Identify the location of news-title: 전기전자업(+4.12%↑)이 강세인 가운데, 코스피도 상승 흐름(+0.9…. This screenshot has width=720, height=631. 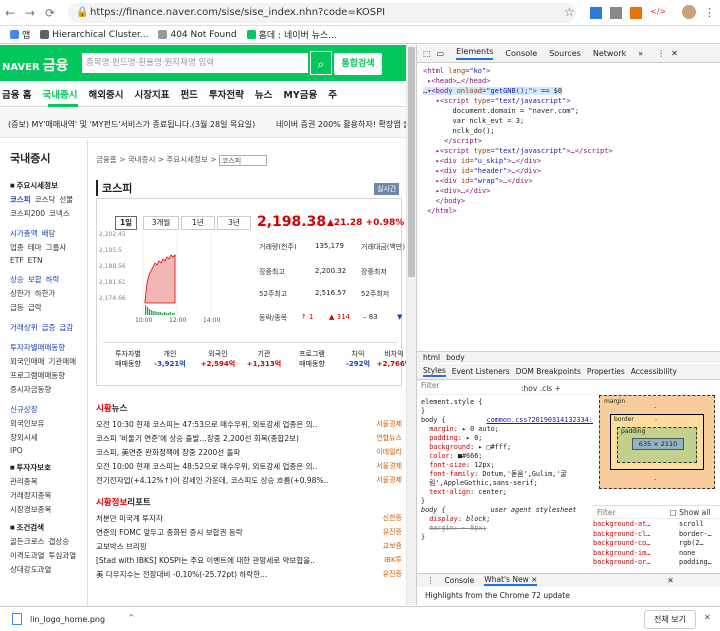
(212, 480).